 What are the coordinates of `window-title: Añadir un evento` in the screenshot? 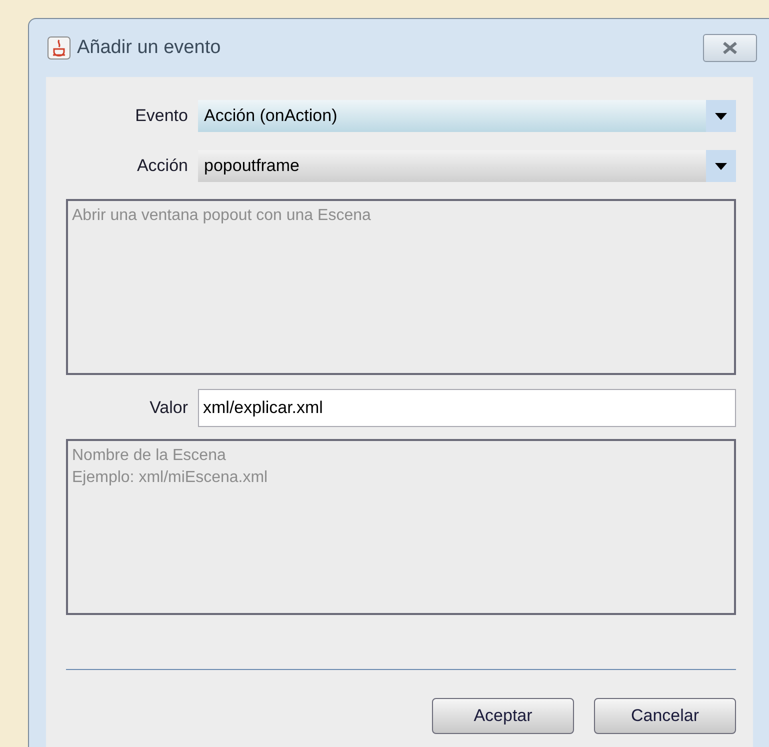 It's located at (149, 48).